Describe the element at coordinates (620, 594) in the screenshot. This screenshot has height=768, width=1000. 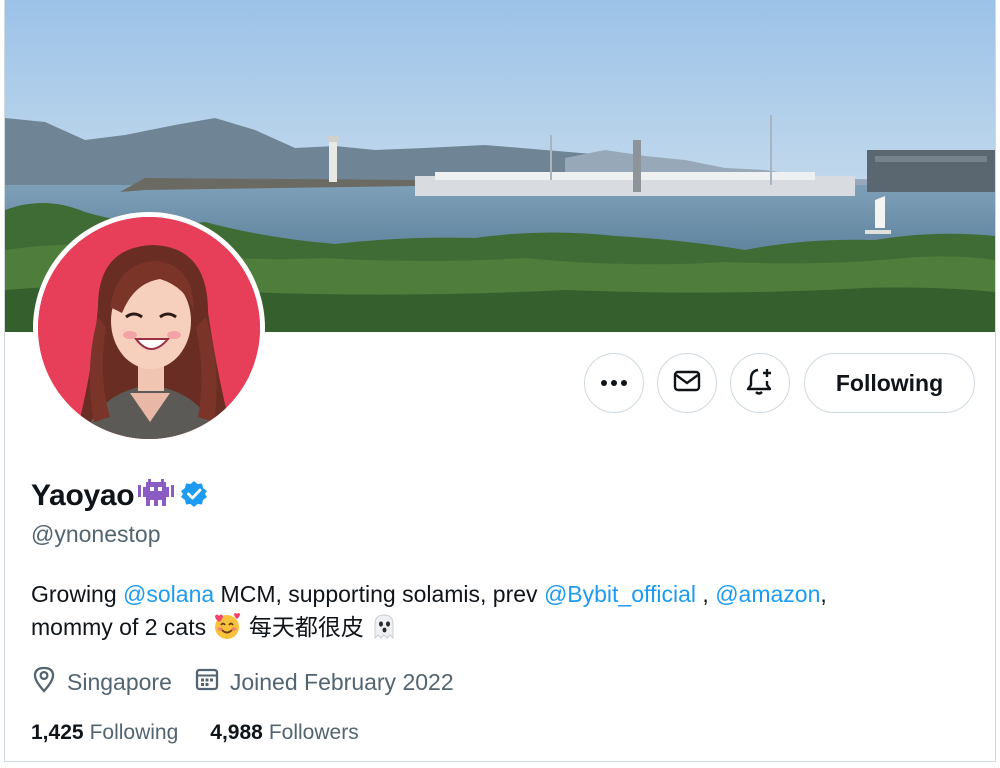
I see `mention-link-bybit: @Bybit_official` at that location.